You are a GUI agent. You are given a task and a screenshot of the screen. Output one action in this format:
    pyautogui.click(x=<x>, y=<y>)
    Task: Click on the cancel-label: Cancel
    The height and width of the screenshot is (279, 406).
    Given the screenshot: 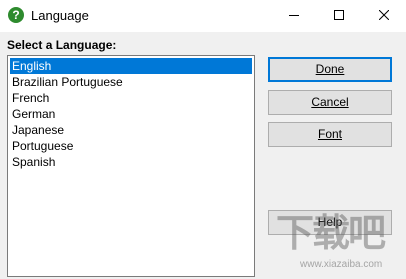 What is the action you would take?
    pyautogui.click(x=330, y=102)
    